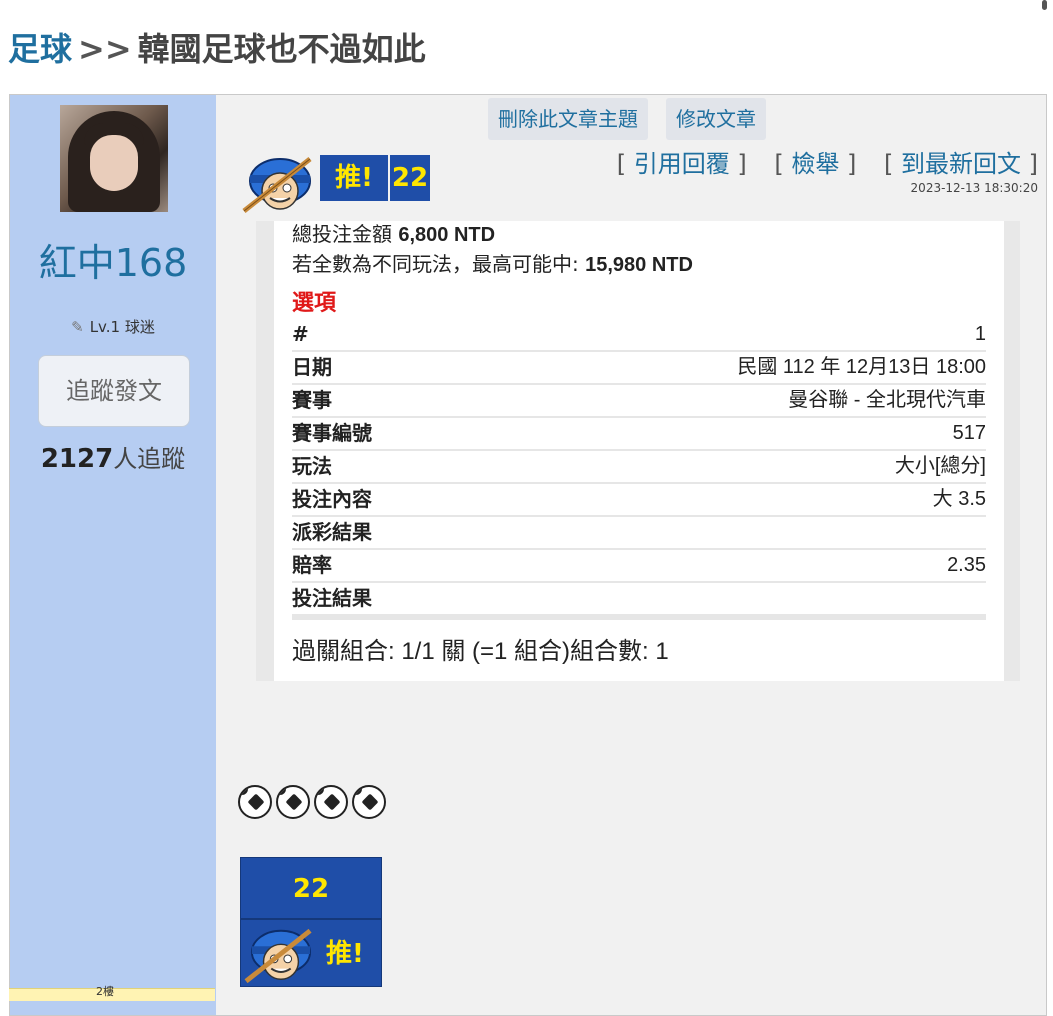  Describe the element at coordinates (113, 263) in the screenshot. I see `author-name: 紅中168` at that location.